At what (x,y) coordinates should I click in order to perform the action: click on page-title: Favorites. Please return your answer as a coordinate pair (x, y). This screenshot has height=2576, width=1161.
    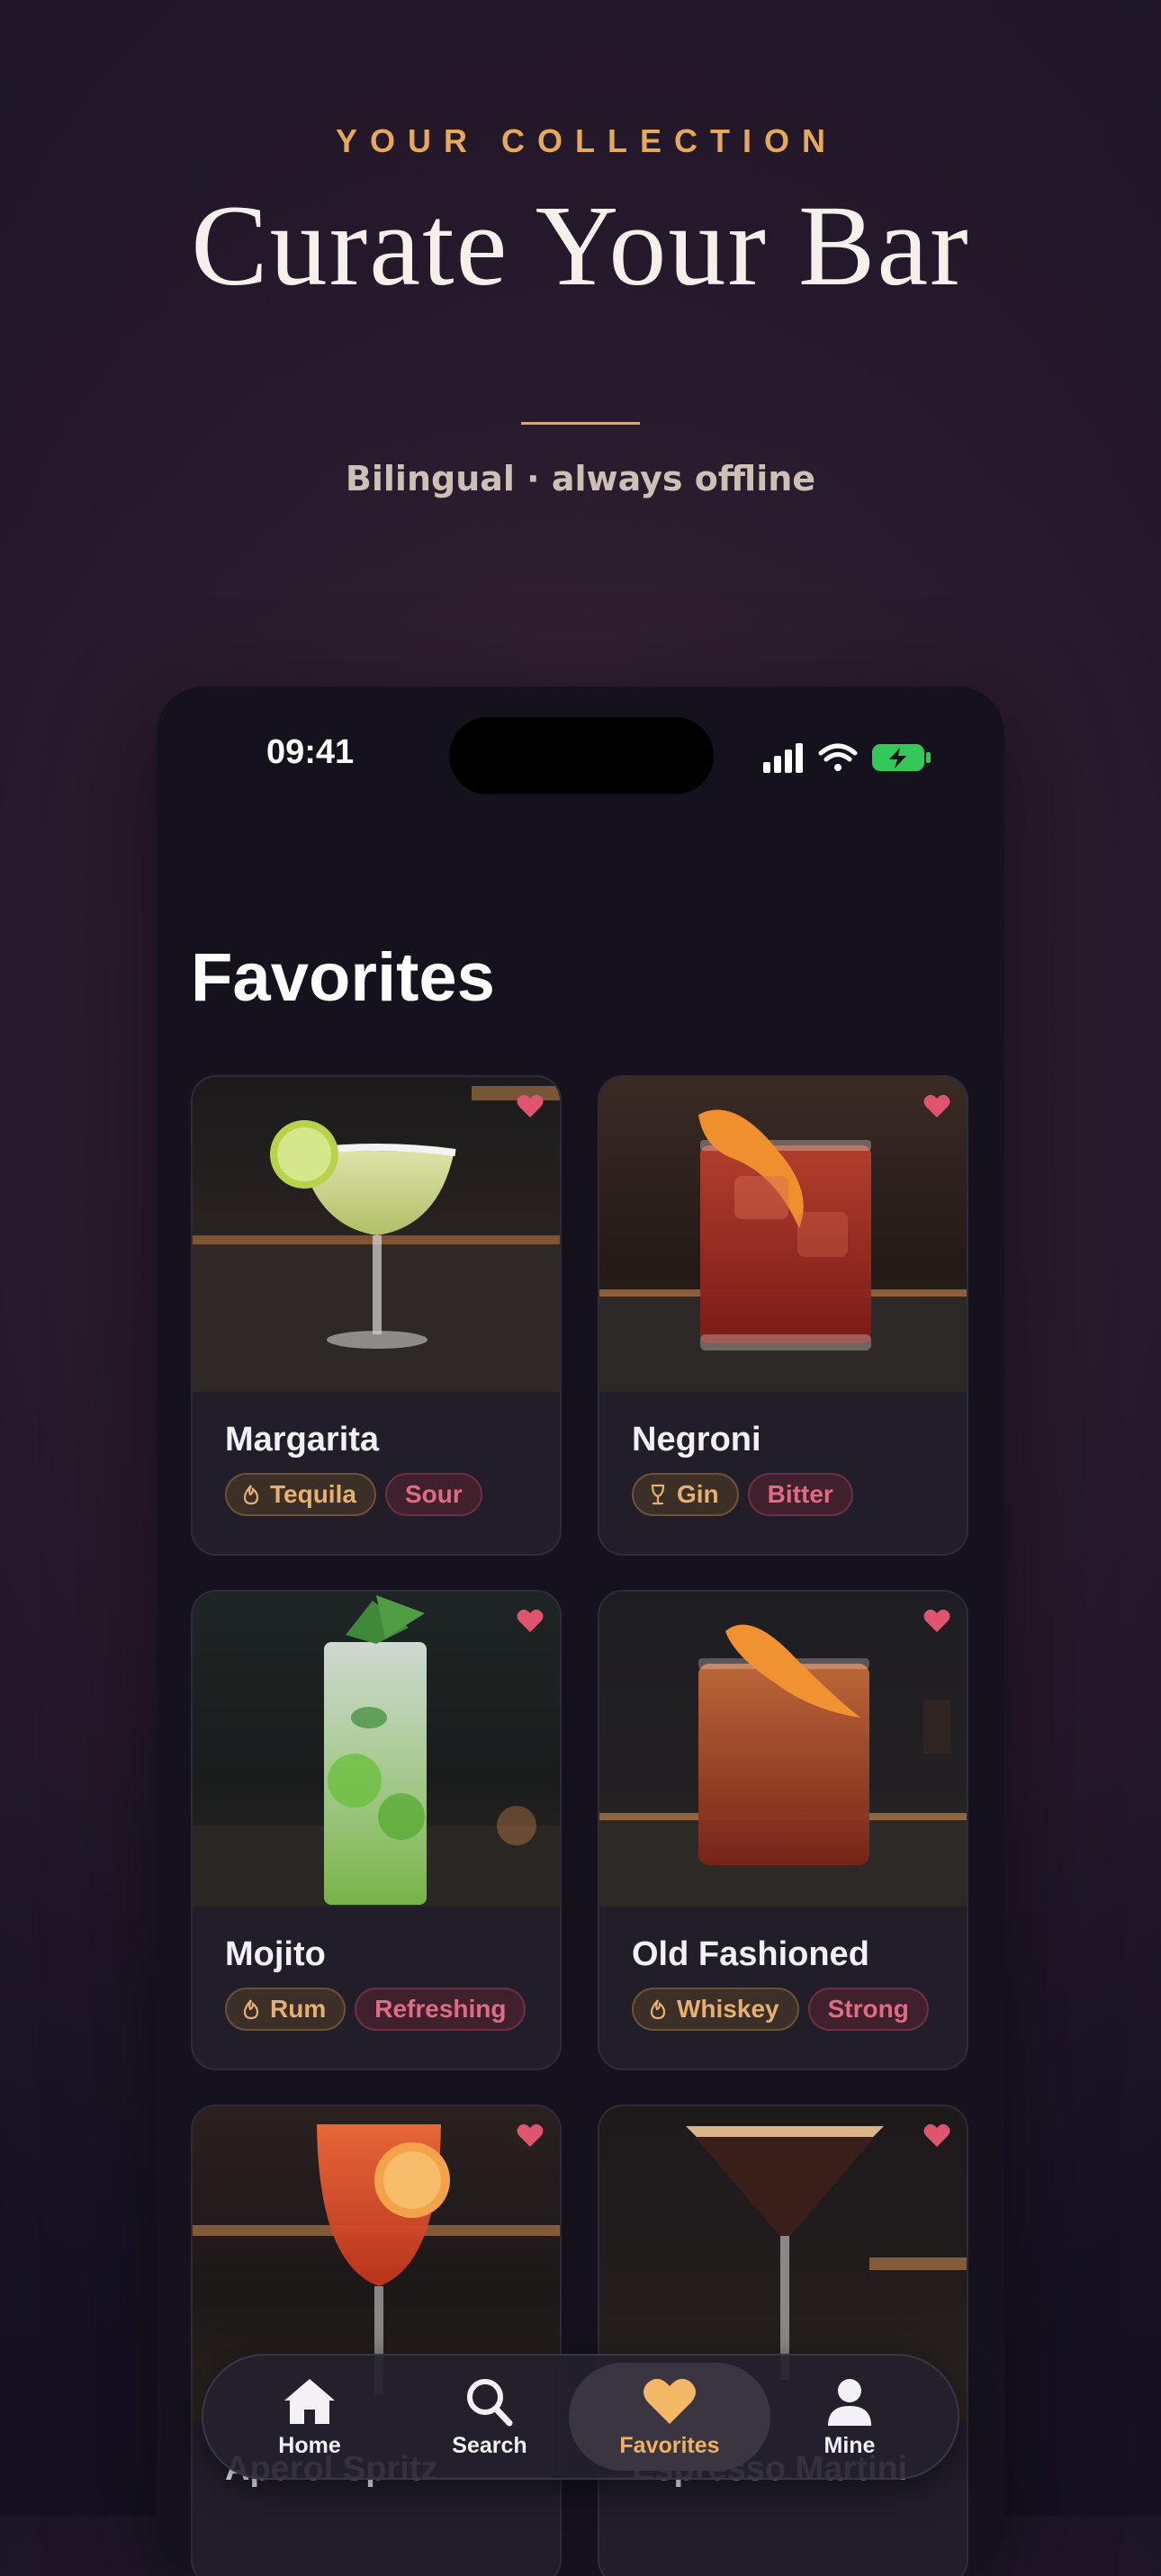
    Looking at the image, I should click on (343, 977).